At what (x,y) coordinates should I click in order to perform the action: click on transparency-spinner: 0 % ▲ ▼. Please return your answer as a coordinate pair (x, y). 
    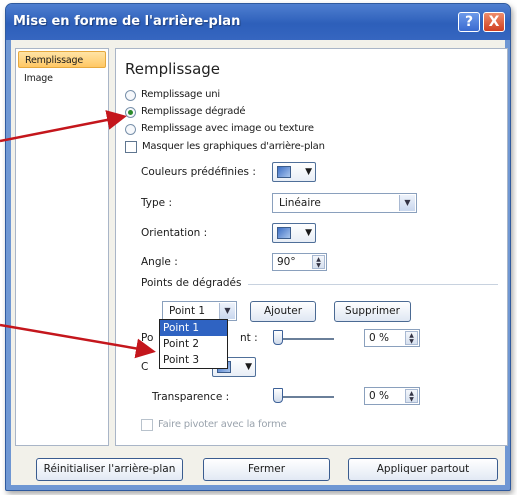
    Looking at the image, I should click on (392, 396).